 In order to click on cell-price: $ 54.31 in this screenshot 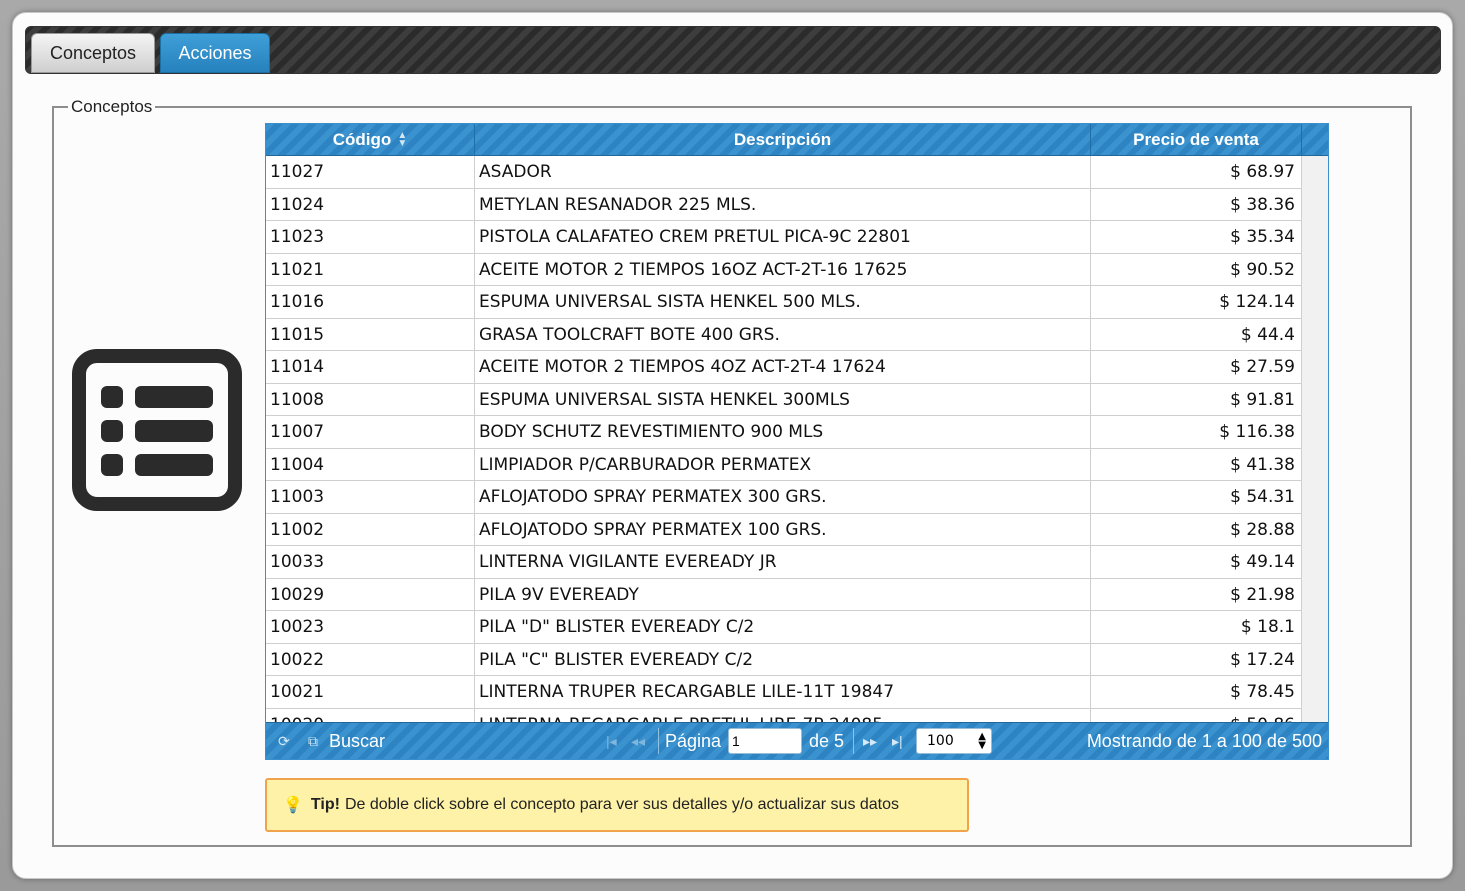, I will do `click(1196, 497)`.